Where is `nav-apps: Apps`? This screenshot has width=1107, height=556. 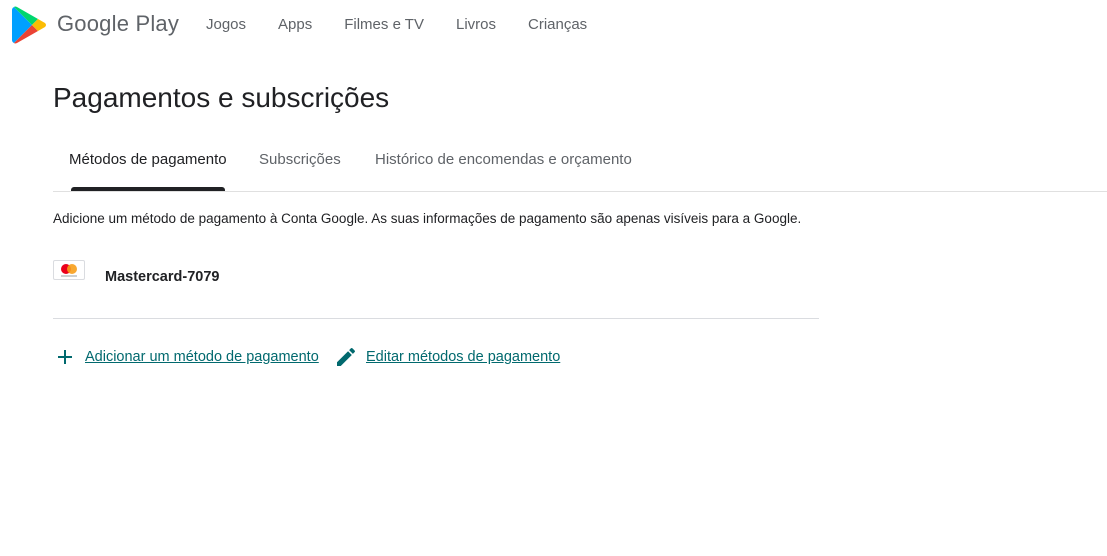 nav-apps: Apps is located at coordinates (295, 25).